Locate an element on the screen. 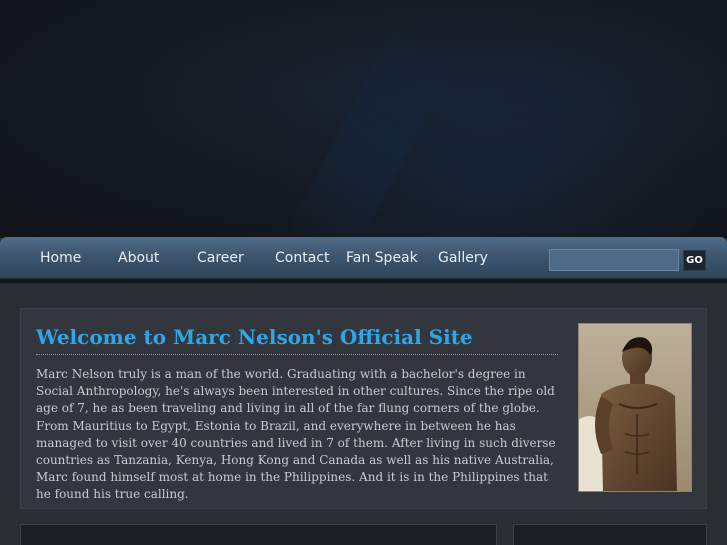 The width and height of the screenshot is (727, 545). nav-gallery: Gallery is located at coordinates (463, 258).